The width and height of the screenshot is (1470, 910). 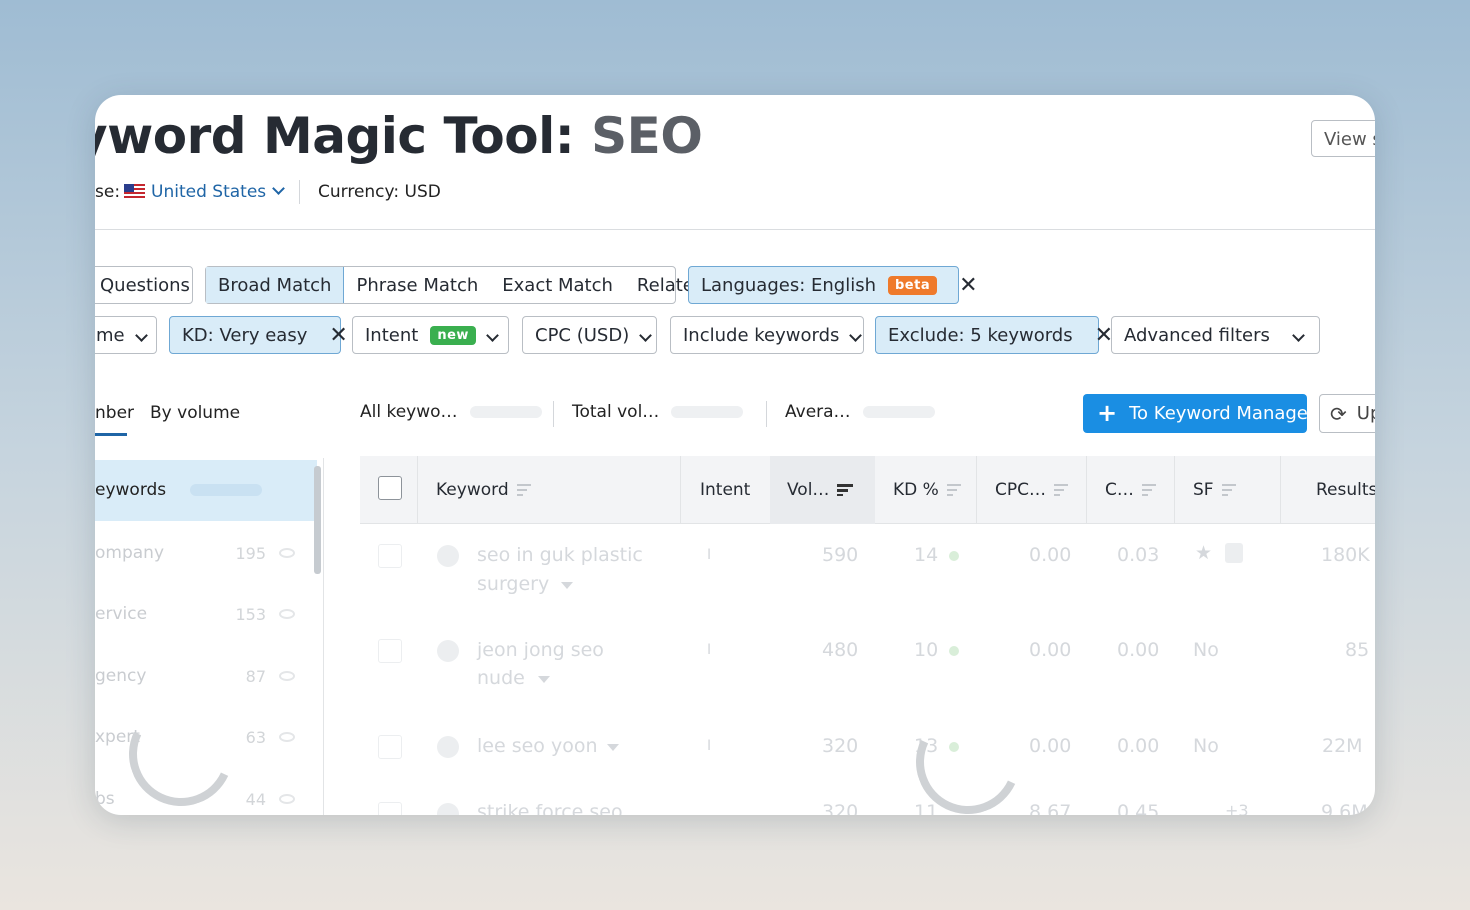 What do you see at coordinates (1347, 413) in the screenshot?
I see `update-metrics-button: ⟳ Up` at bounding box center [1347, 413].